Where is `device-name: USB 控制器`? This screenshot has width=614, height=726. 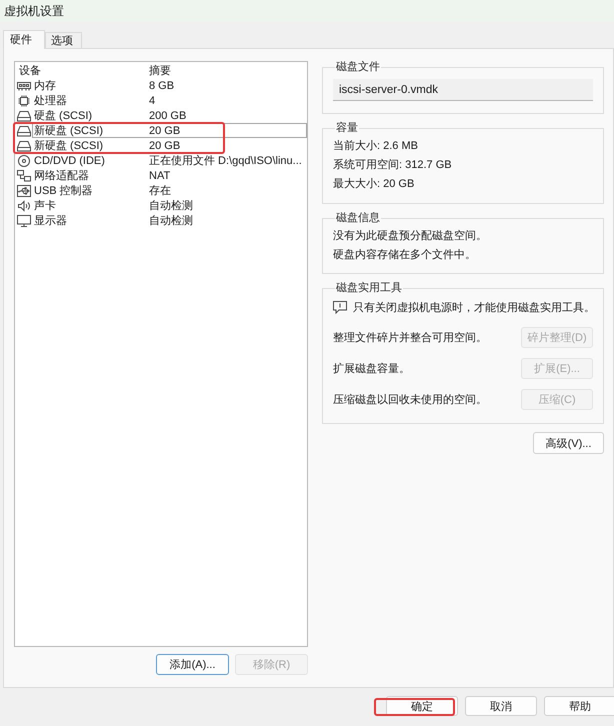 device-name: USB 控制器 is located at coordinates (63, 191).